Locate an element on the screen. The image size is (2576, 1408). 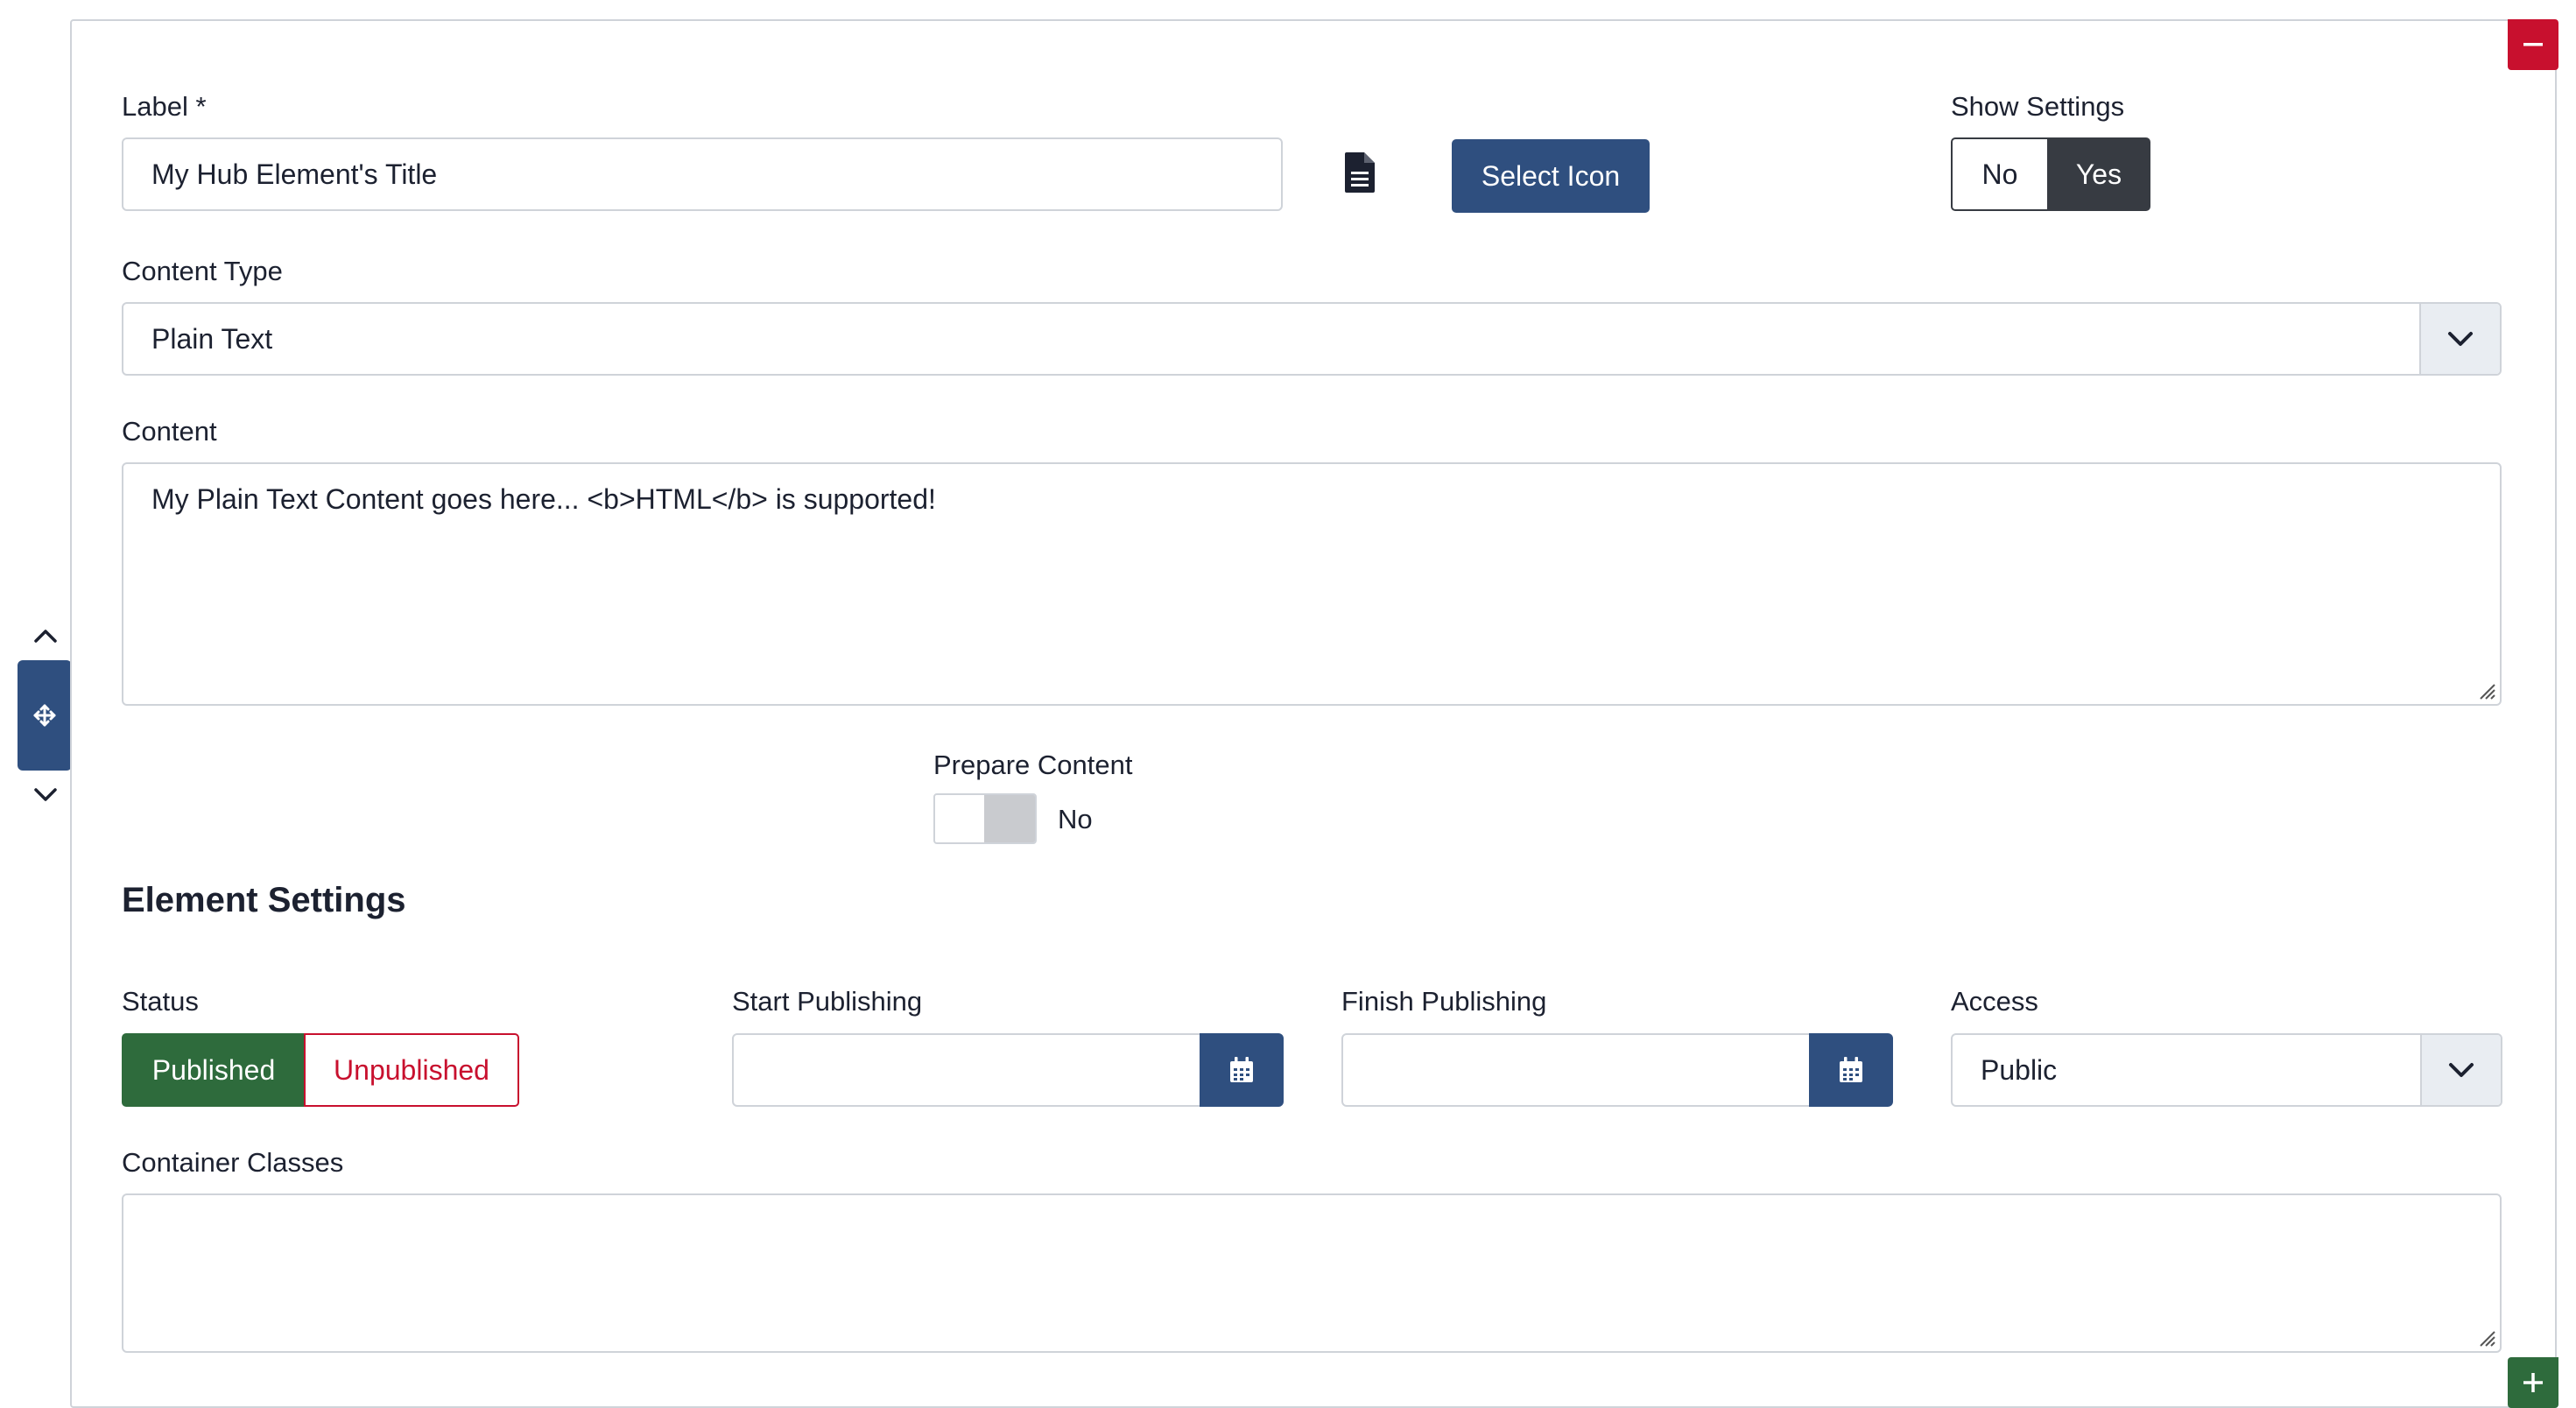
content-type-select: Plain Text is located at coordinates (1312, 339).